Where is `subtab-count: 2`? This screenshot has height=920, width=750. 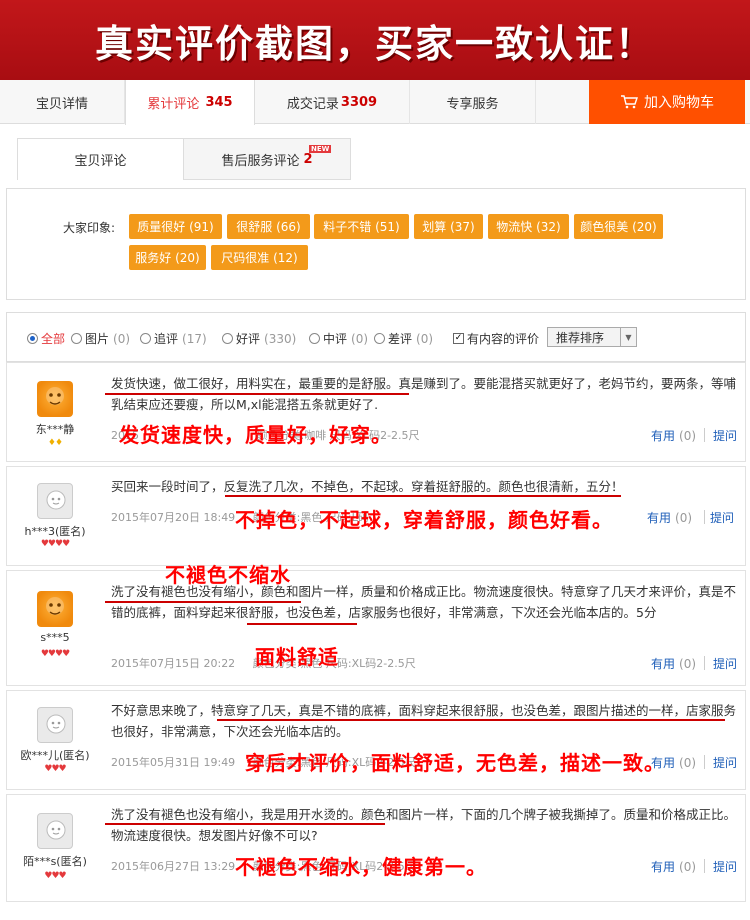 subtab-count: 2 is located at coordinates (308, 159).